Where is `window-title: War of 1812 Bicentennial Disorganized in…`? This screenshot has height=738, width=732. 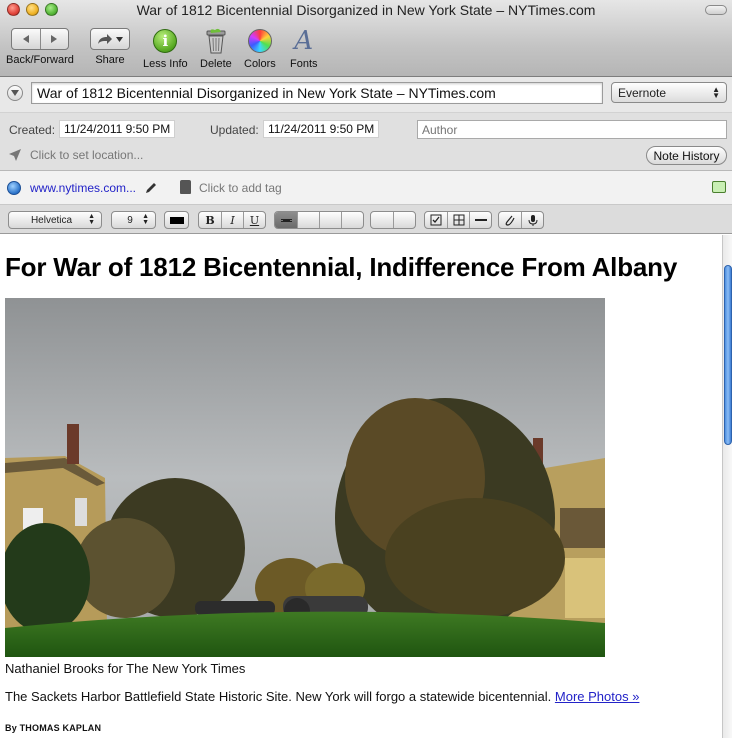
window-title: War of 1812 Bicentennial Disorganized in… is located at coordinates (366, 10).